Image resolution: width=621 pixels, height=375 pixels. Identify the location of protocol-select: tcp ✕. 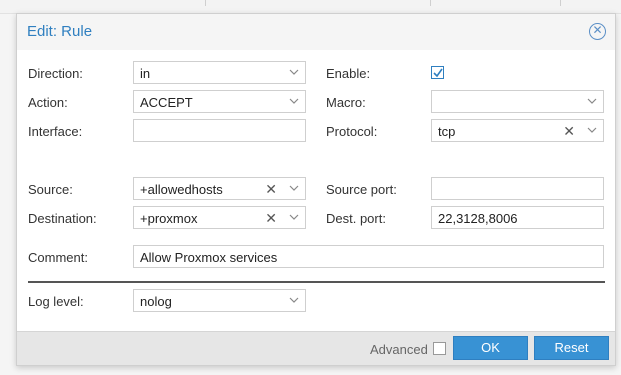
(517, 130).